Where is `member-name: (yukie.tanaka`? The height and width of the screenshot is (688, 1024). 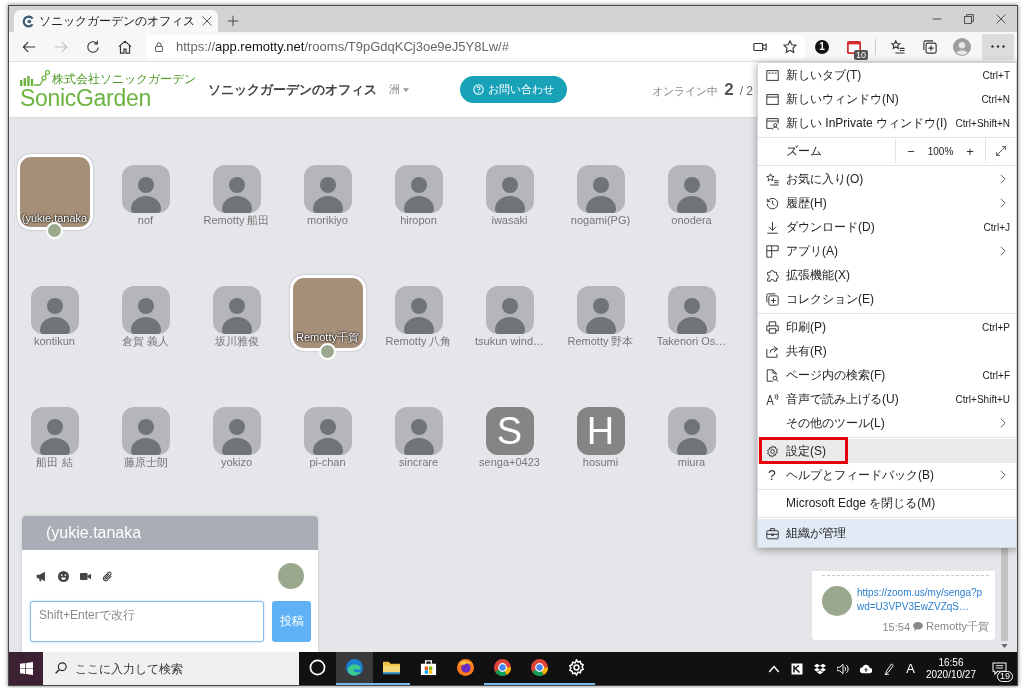 member-name: (yukie.tanaka is located at coordinates (54, 218).